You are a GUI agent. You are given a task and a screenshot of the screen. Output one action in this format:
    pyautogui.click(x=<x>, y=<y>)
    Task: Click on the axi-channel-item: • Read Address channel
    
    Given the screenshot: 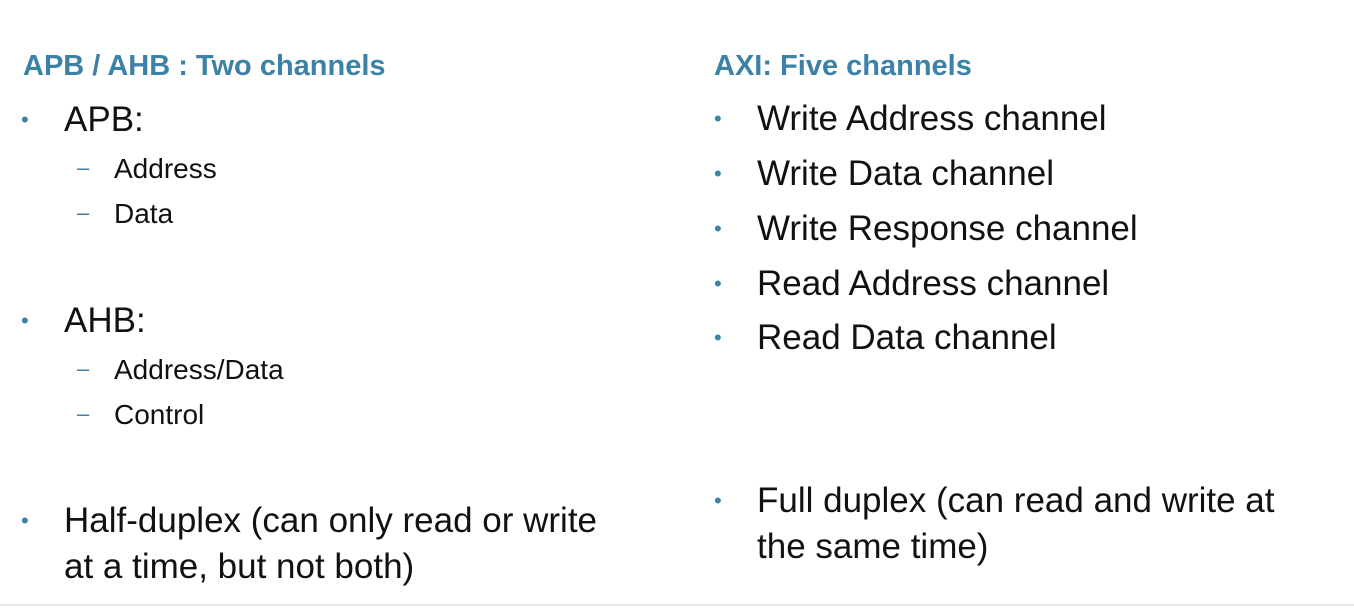 What is the action you would take?
    pyautogui.click(x=912, y=284)
    